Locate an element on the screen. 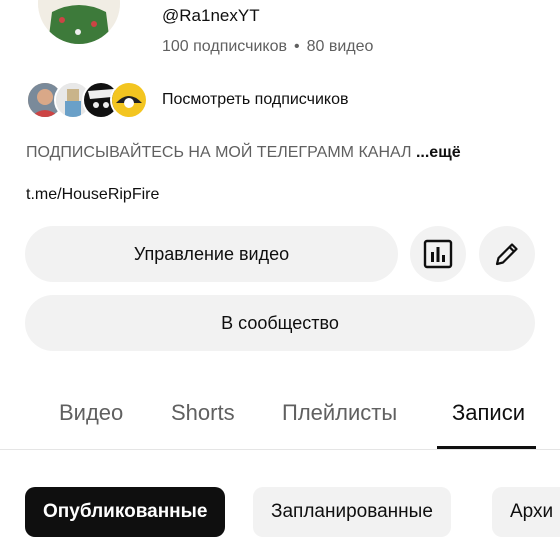 The width and height of the screenshot is (560, 560). analytics-button is located at coordinates (438, 254).